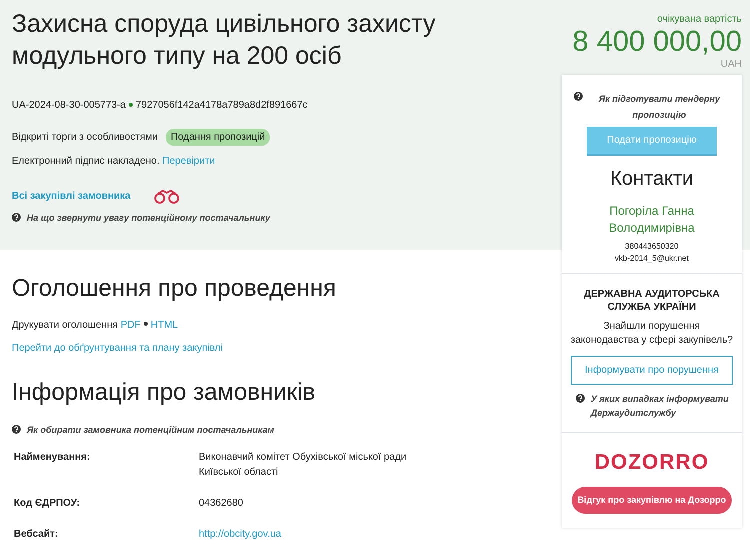 The image size is (750, 553). What do you see at coordinates (652, 247) in the screenshot?
I see `contact-phone: 380443650320` at bounding box center [652, 247].